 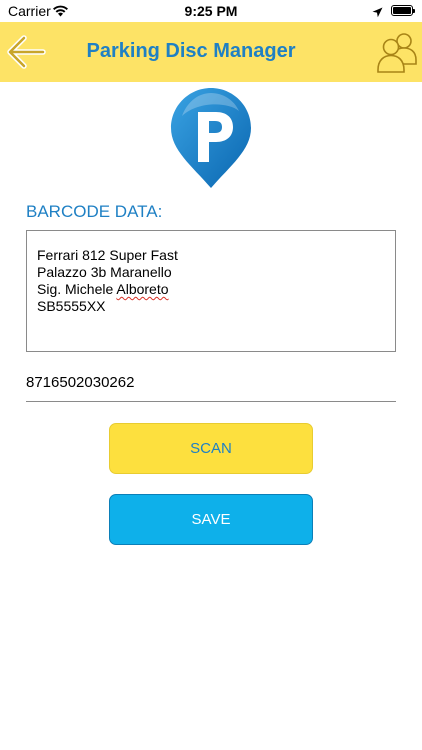 I want to click on barcode-line: SB5555XX, so click(x=71, y=306).